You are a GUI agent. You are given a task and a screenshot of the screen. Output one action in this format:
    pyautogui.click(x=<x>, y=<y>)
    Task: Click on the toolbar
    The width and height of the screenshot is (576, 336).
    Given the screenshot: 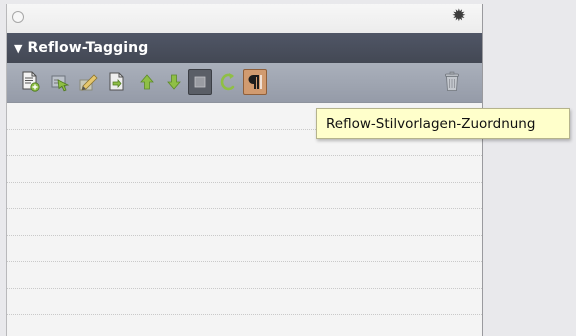 What is the action you would take?
    pyautogui.click(x=244, y=83)
    